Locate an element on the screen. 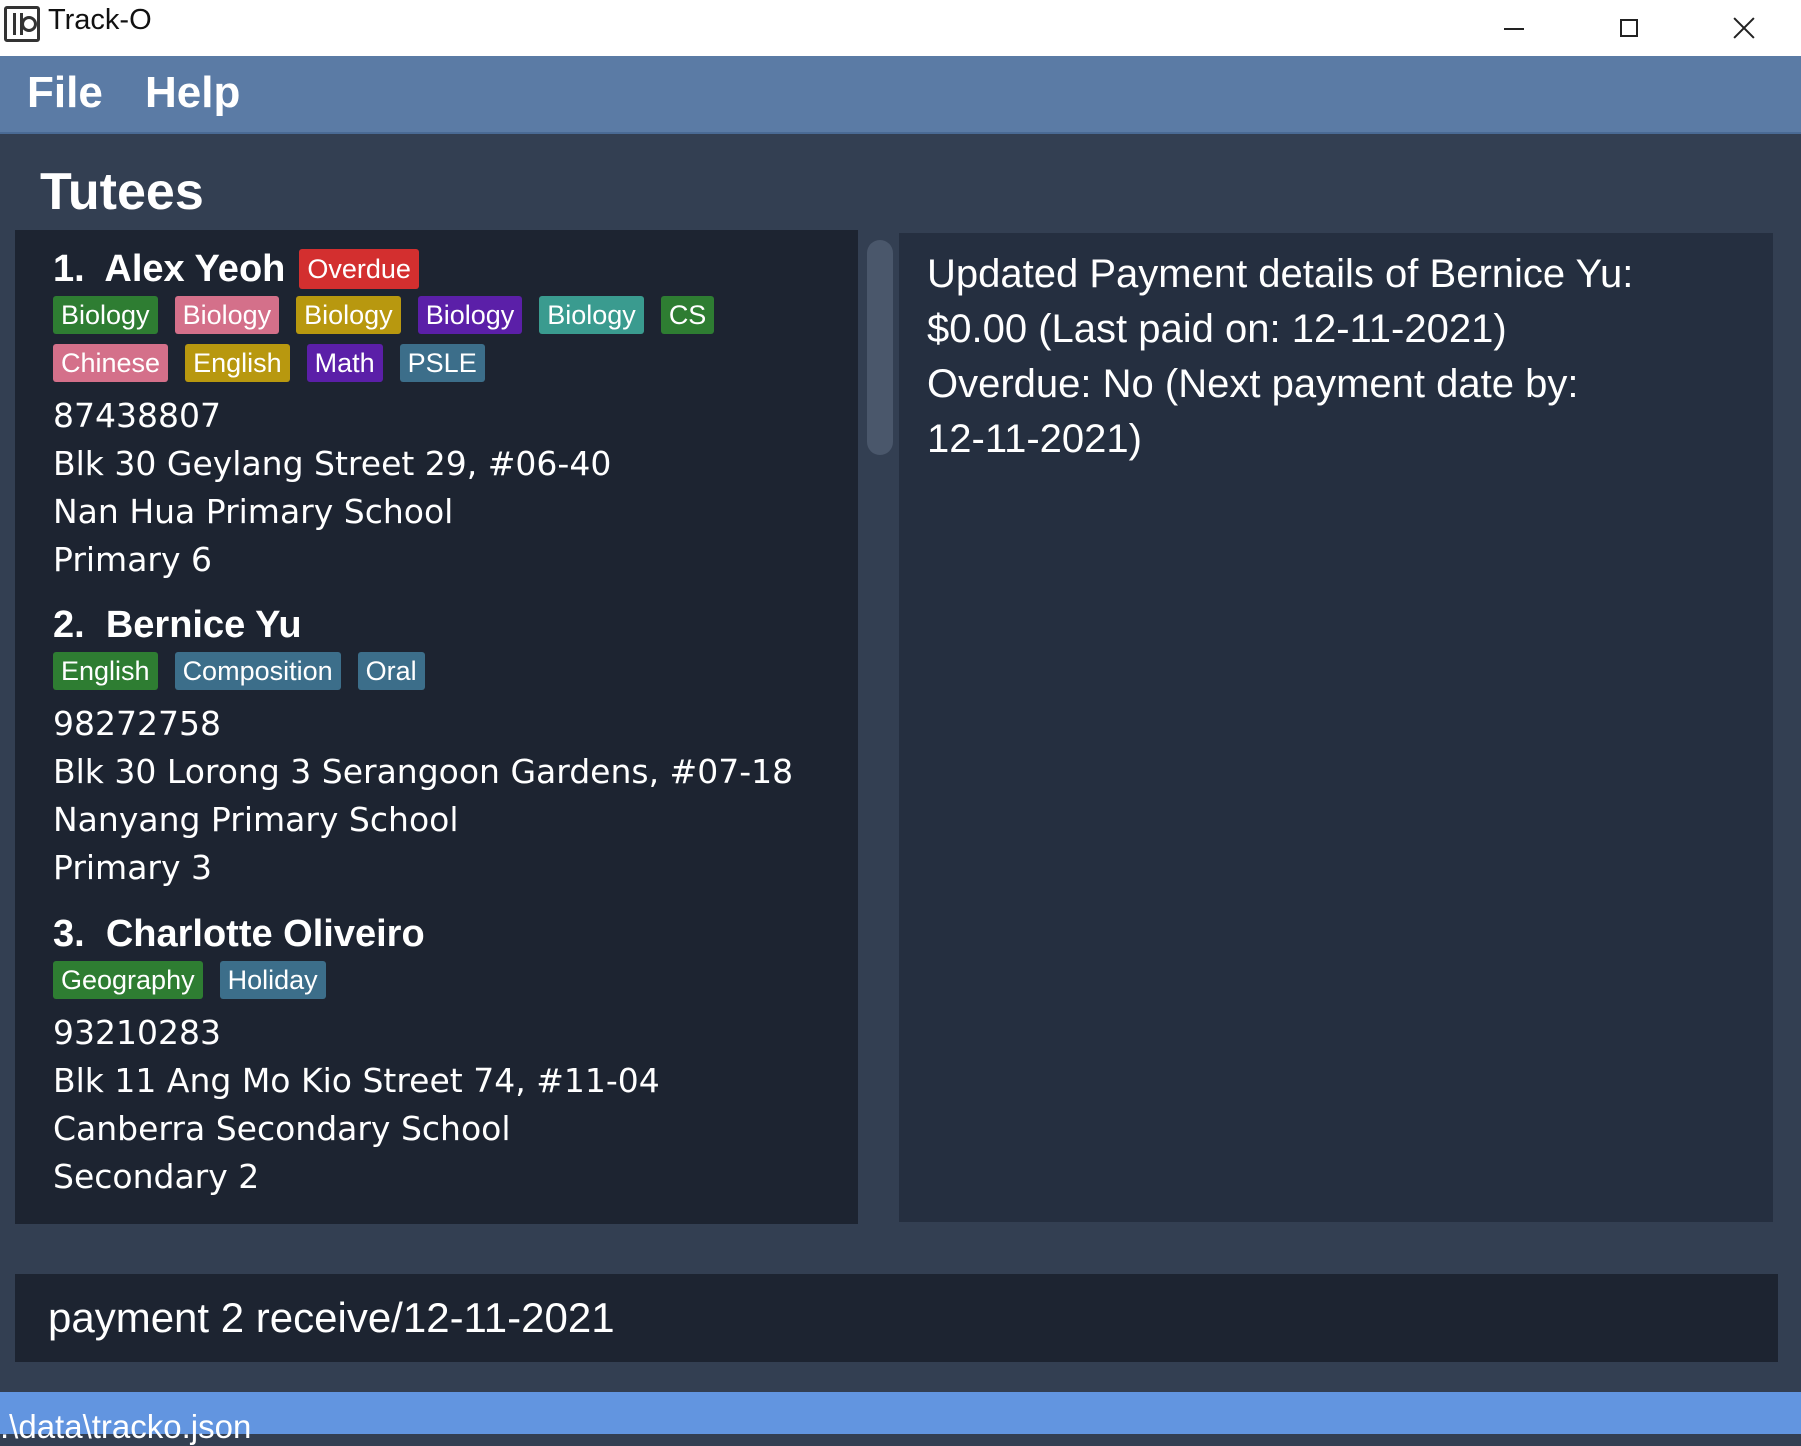 The image size is (1801, 1446). tutee-name: 2. Bernice Yu is located at coordinates (177, 624).